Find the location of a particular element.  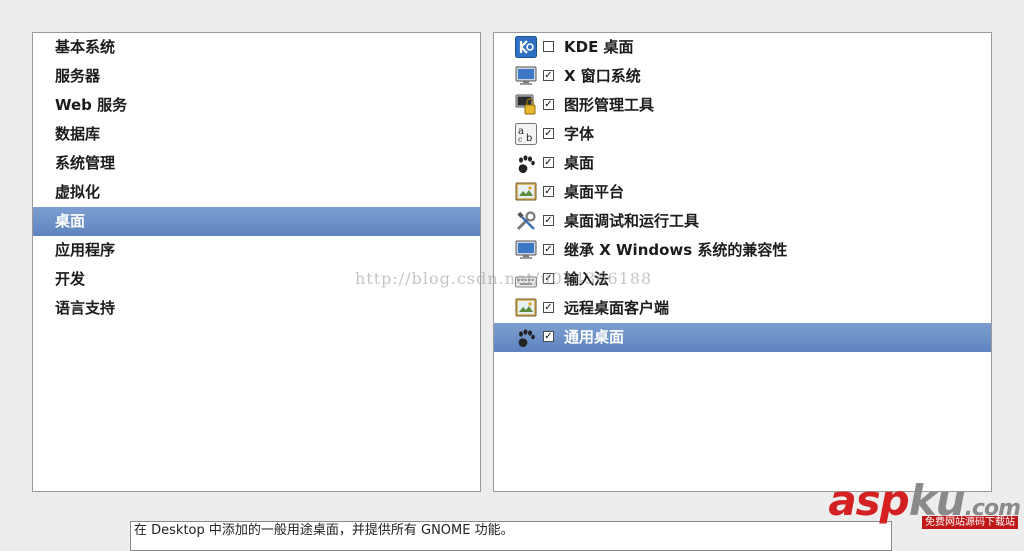

category-item: 基本系统 is located at coordinates (256, 47).